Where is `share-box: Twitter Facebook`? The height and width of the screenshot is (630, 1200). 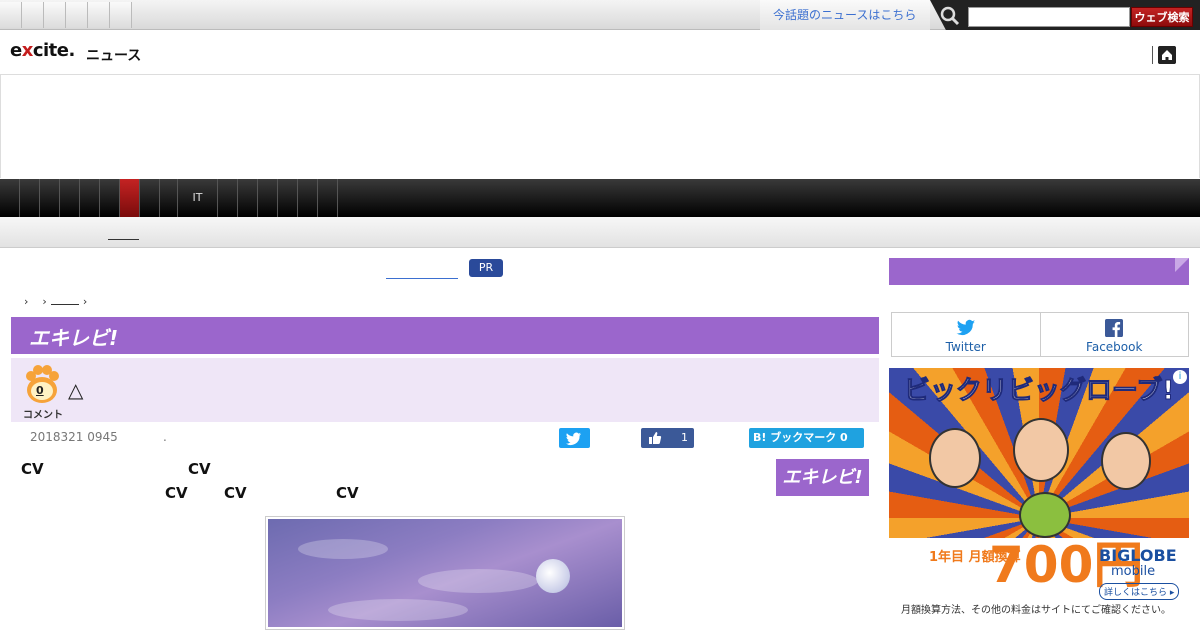 share-box: Twitter Facebook is located at coordinates (1040, 334).